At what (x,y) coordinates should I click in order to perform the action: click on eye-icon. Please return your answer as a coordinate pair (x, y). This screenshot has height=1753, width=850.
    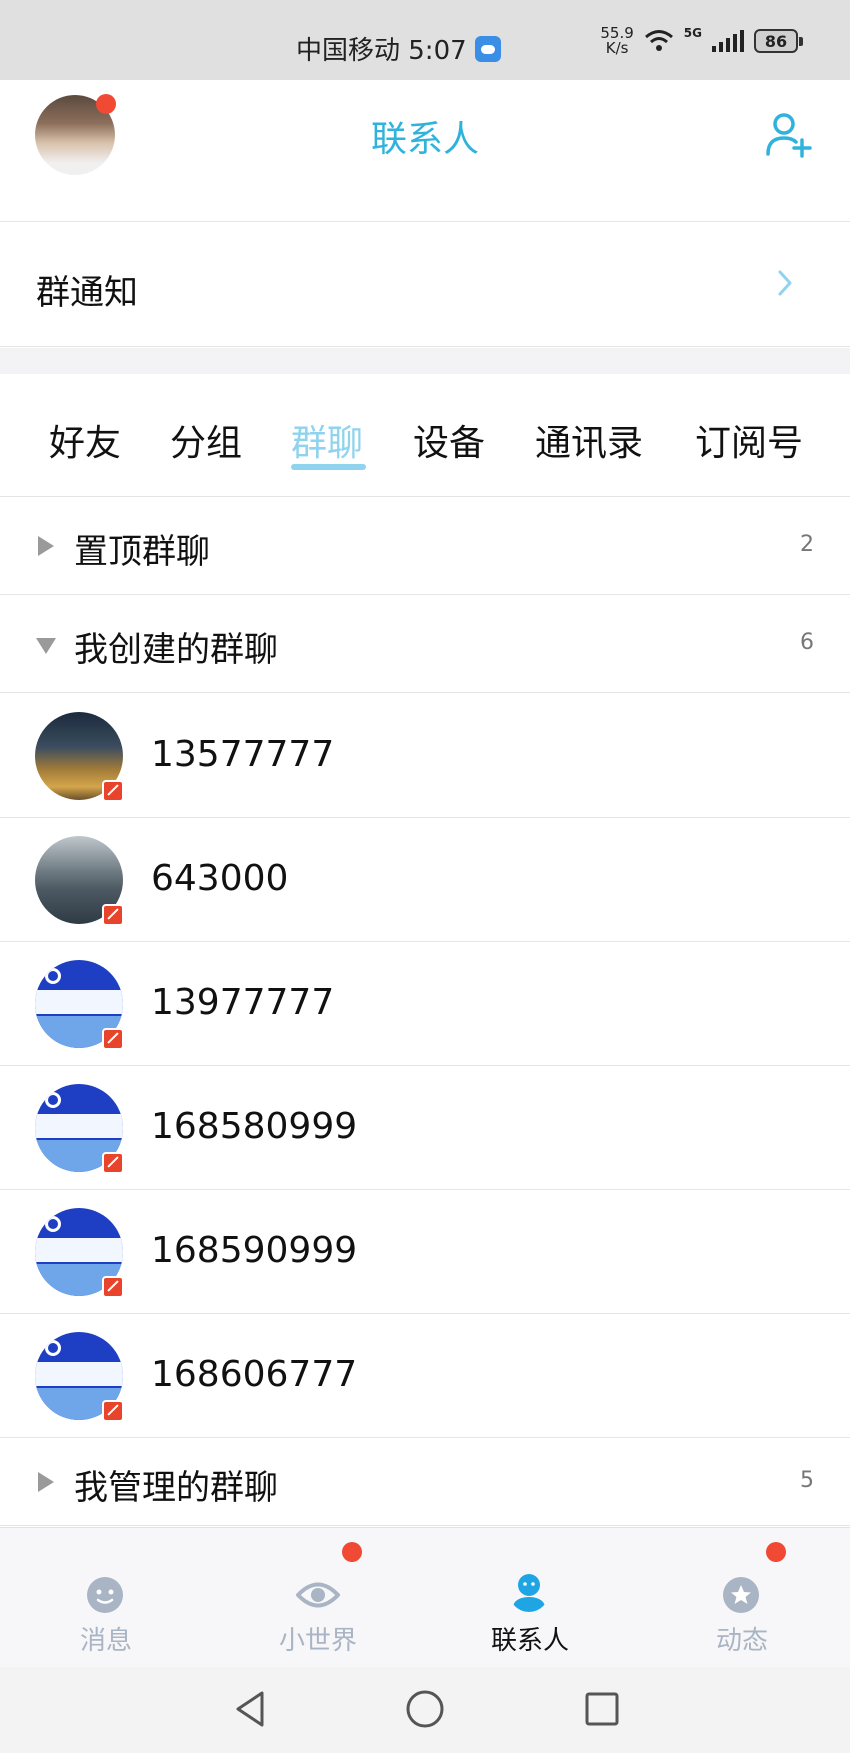
    Looking at the image, I should click on (318, 1595).